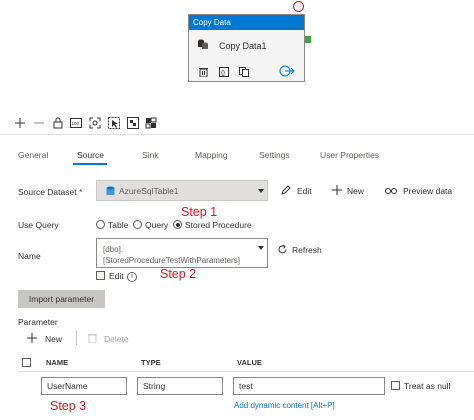  Describe the element at coordinates (57, 362) in the screenshot. I see `column-header-name: NAME` at that location.